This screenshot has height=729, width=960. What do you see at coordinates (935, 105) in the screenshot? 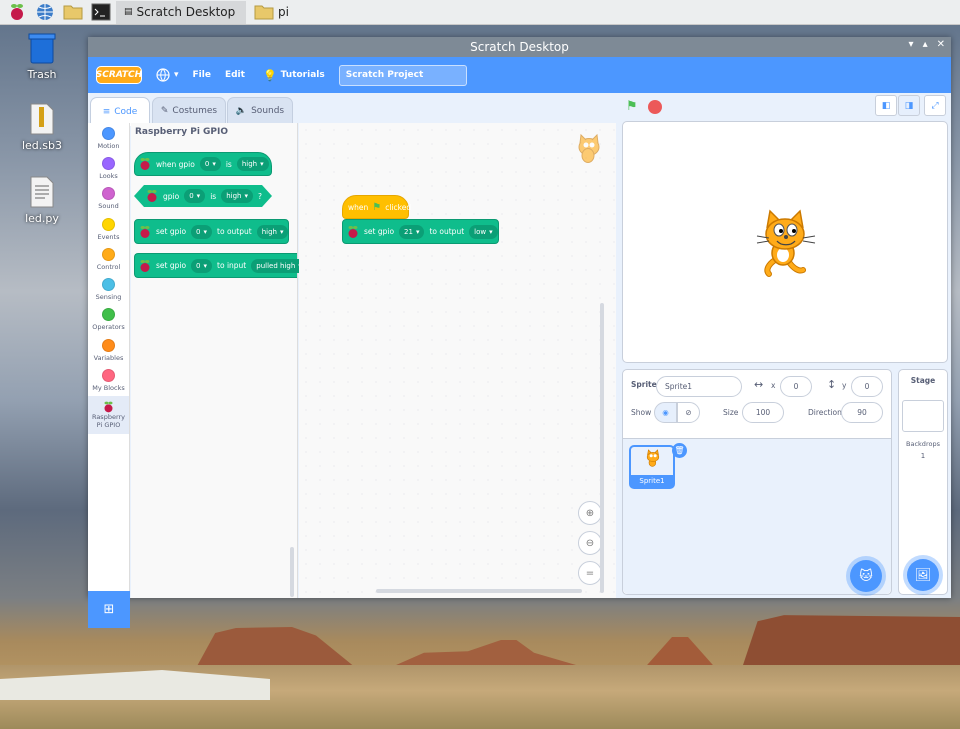
I see `fullscreen-button: ⤢` at bounding box center [935, 105].